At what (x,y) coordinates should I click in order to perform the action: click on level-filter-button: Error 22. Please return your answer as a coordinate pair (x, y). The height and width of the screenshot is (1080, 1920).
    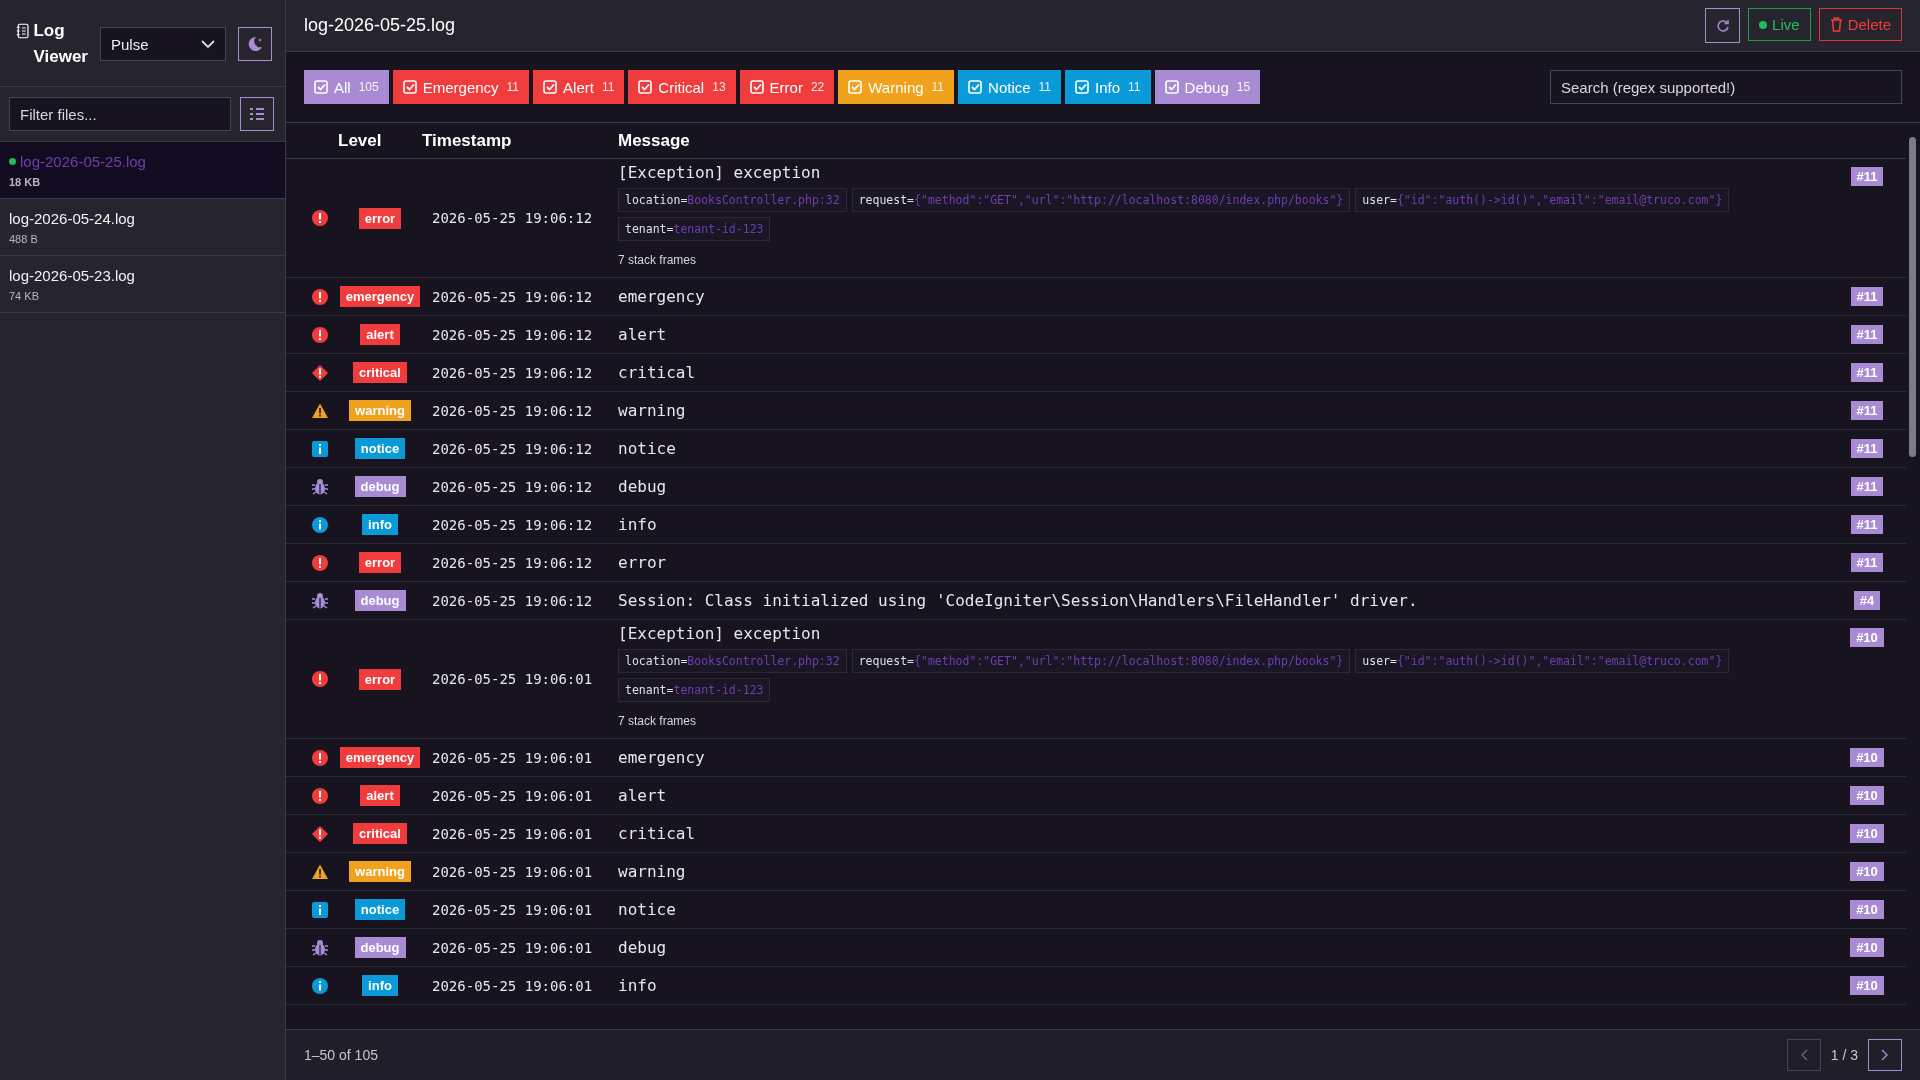
    Looking at the image, I should click on (787, 87).